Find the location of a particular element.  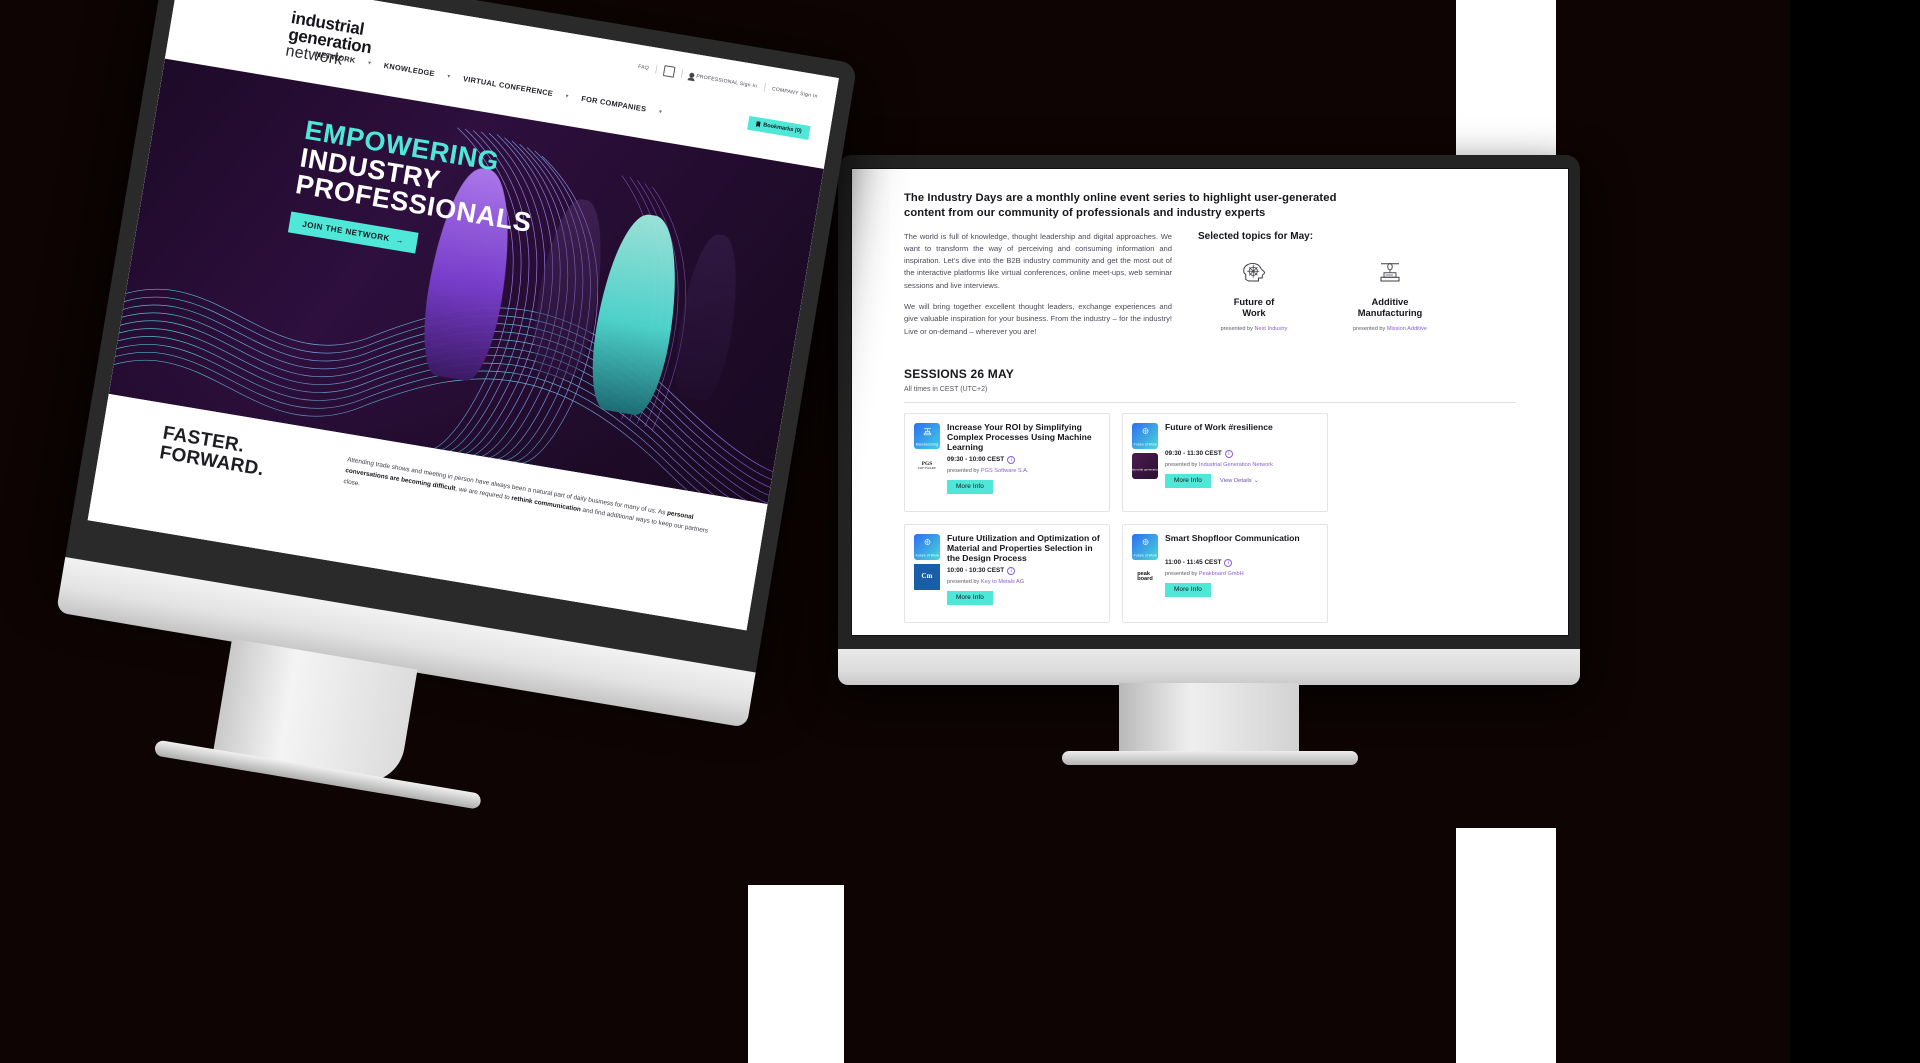

session-thumbnail-caption: Manufacturing is located at coordinates (927, 444).